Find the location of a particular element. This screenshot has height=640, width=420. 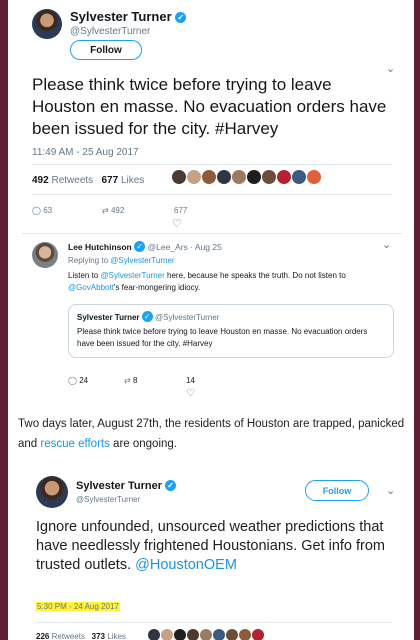

retweet-action: ⇄ 492 is located at coordinates (113, 210).